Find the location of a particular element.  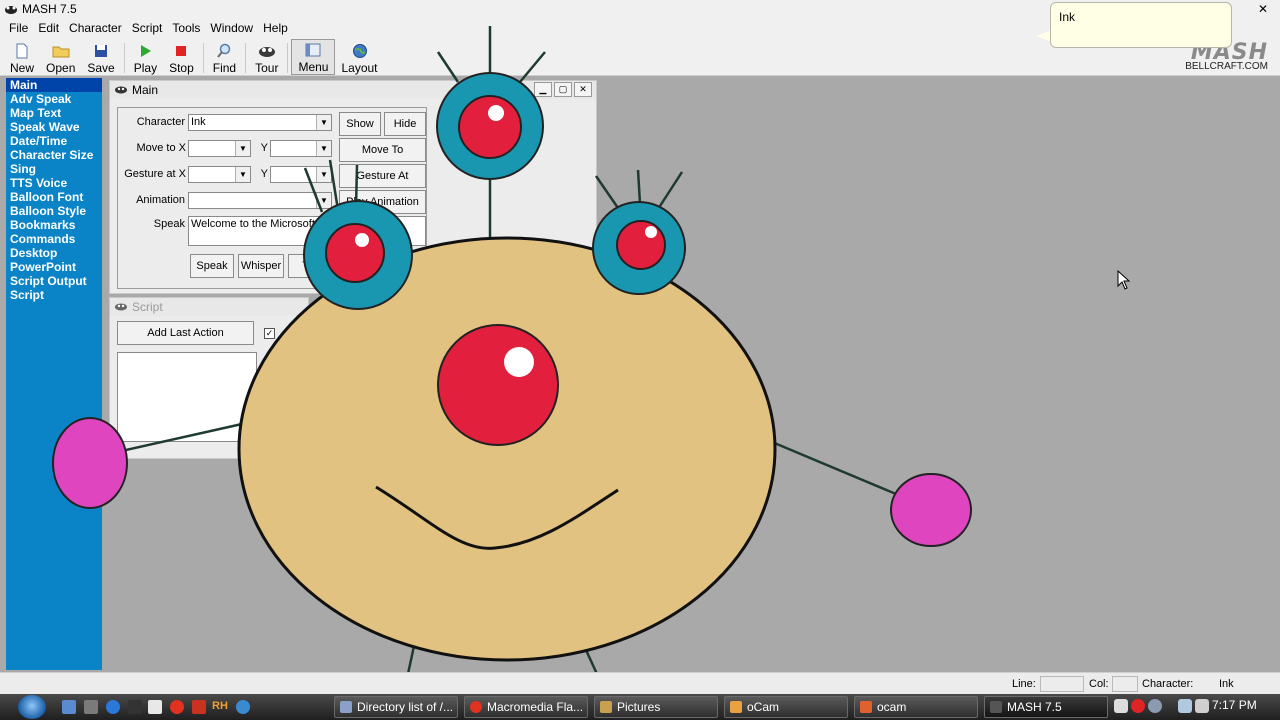

menu-button: Menu is located at coordinates (313, 57).